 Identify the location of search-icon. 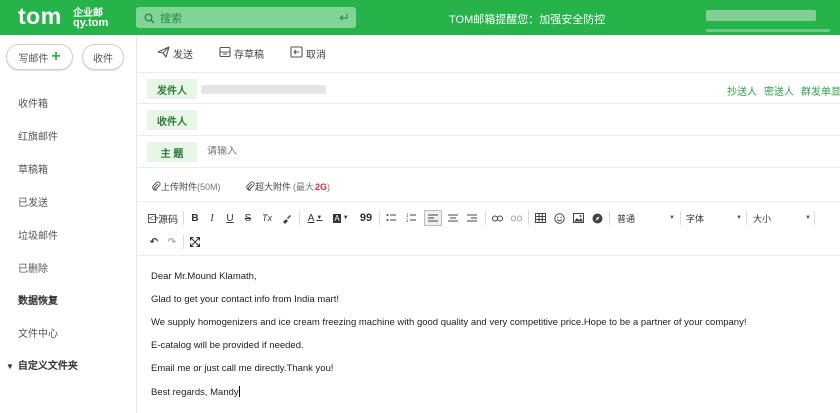
(149, 20).